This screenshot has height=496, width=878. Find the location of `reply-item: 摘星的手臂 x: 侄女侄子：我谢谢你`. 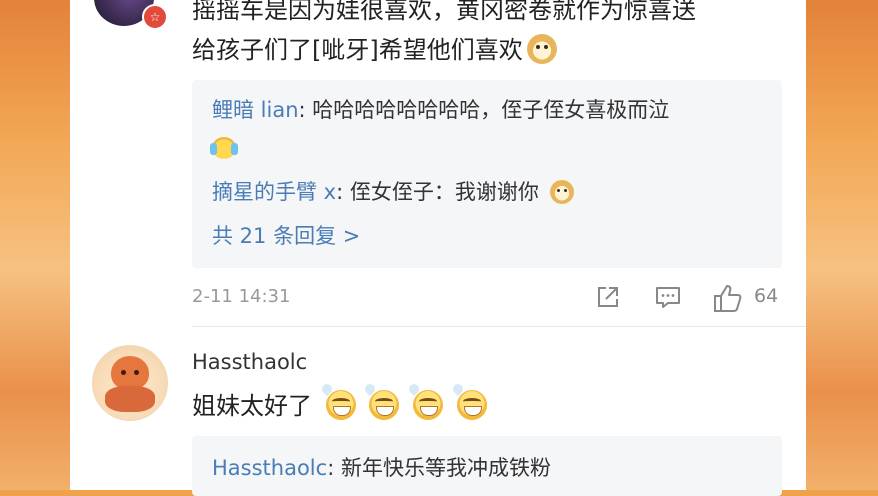

reply-item: 摘星的手臂 x: 侄女侄子：我谢谢你 is located at coordinates (393, 191).